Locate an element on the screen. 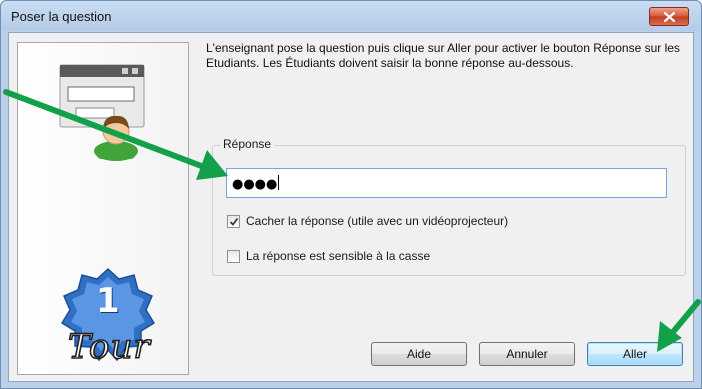 The image size is (702, 389). close-button is located at coordinates (669, 16).